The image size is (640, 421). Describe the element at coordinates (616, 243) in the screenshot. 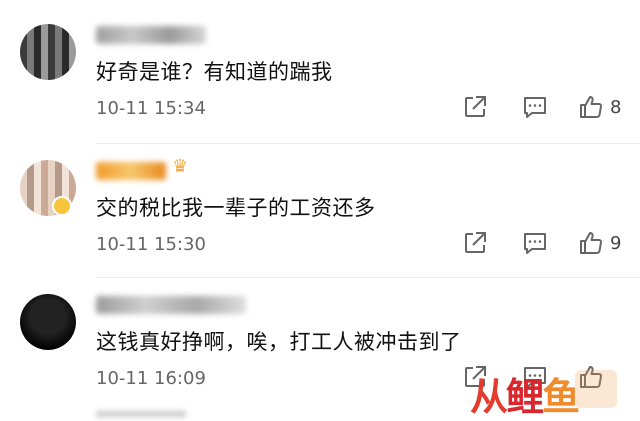

I see `like-count: 9` at that location.